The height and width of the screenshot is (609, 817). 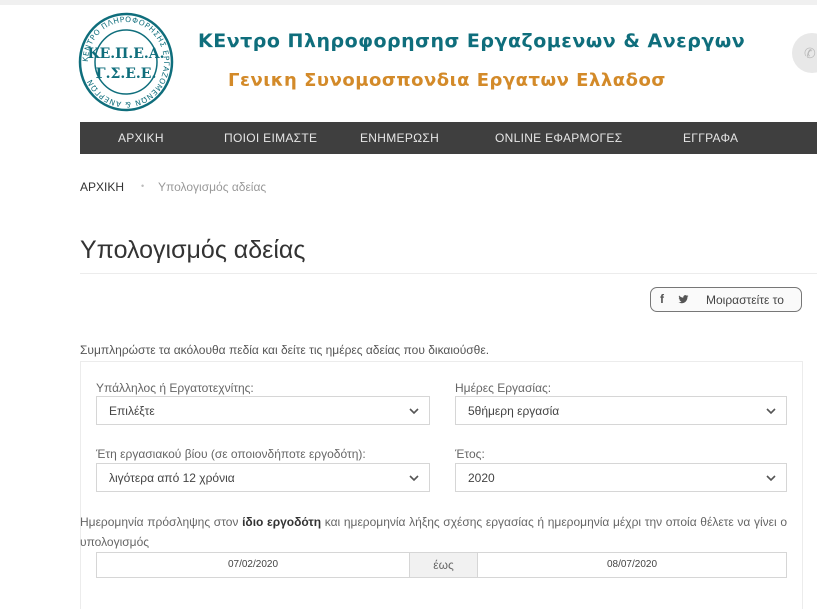 I want to click on top-bar, so click(x=408, y=2).